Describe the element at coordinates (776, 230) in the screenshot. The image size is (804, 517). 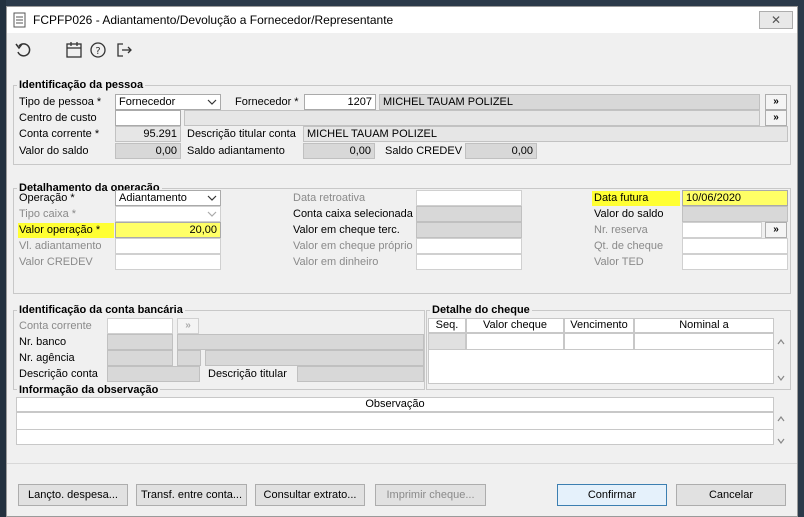
I see `nr-reserva-lookup-button: »` at that location.